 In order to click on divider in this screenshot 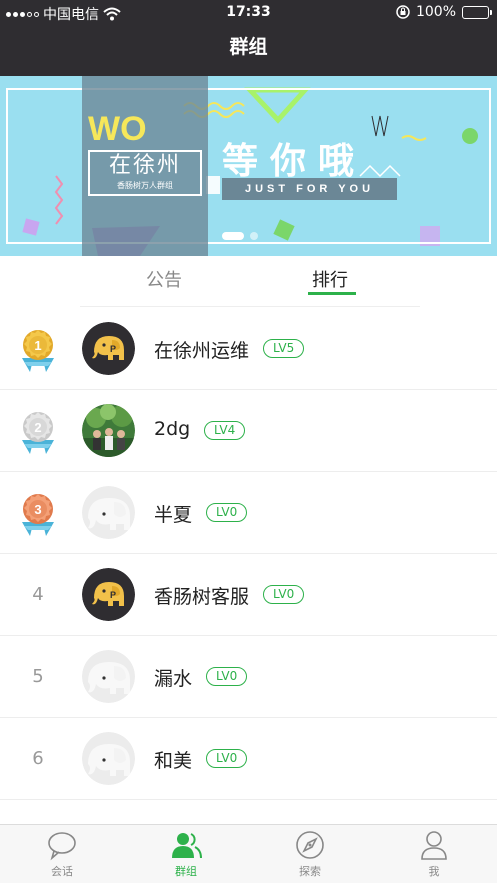, I will do `click(250, 306)`.